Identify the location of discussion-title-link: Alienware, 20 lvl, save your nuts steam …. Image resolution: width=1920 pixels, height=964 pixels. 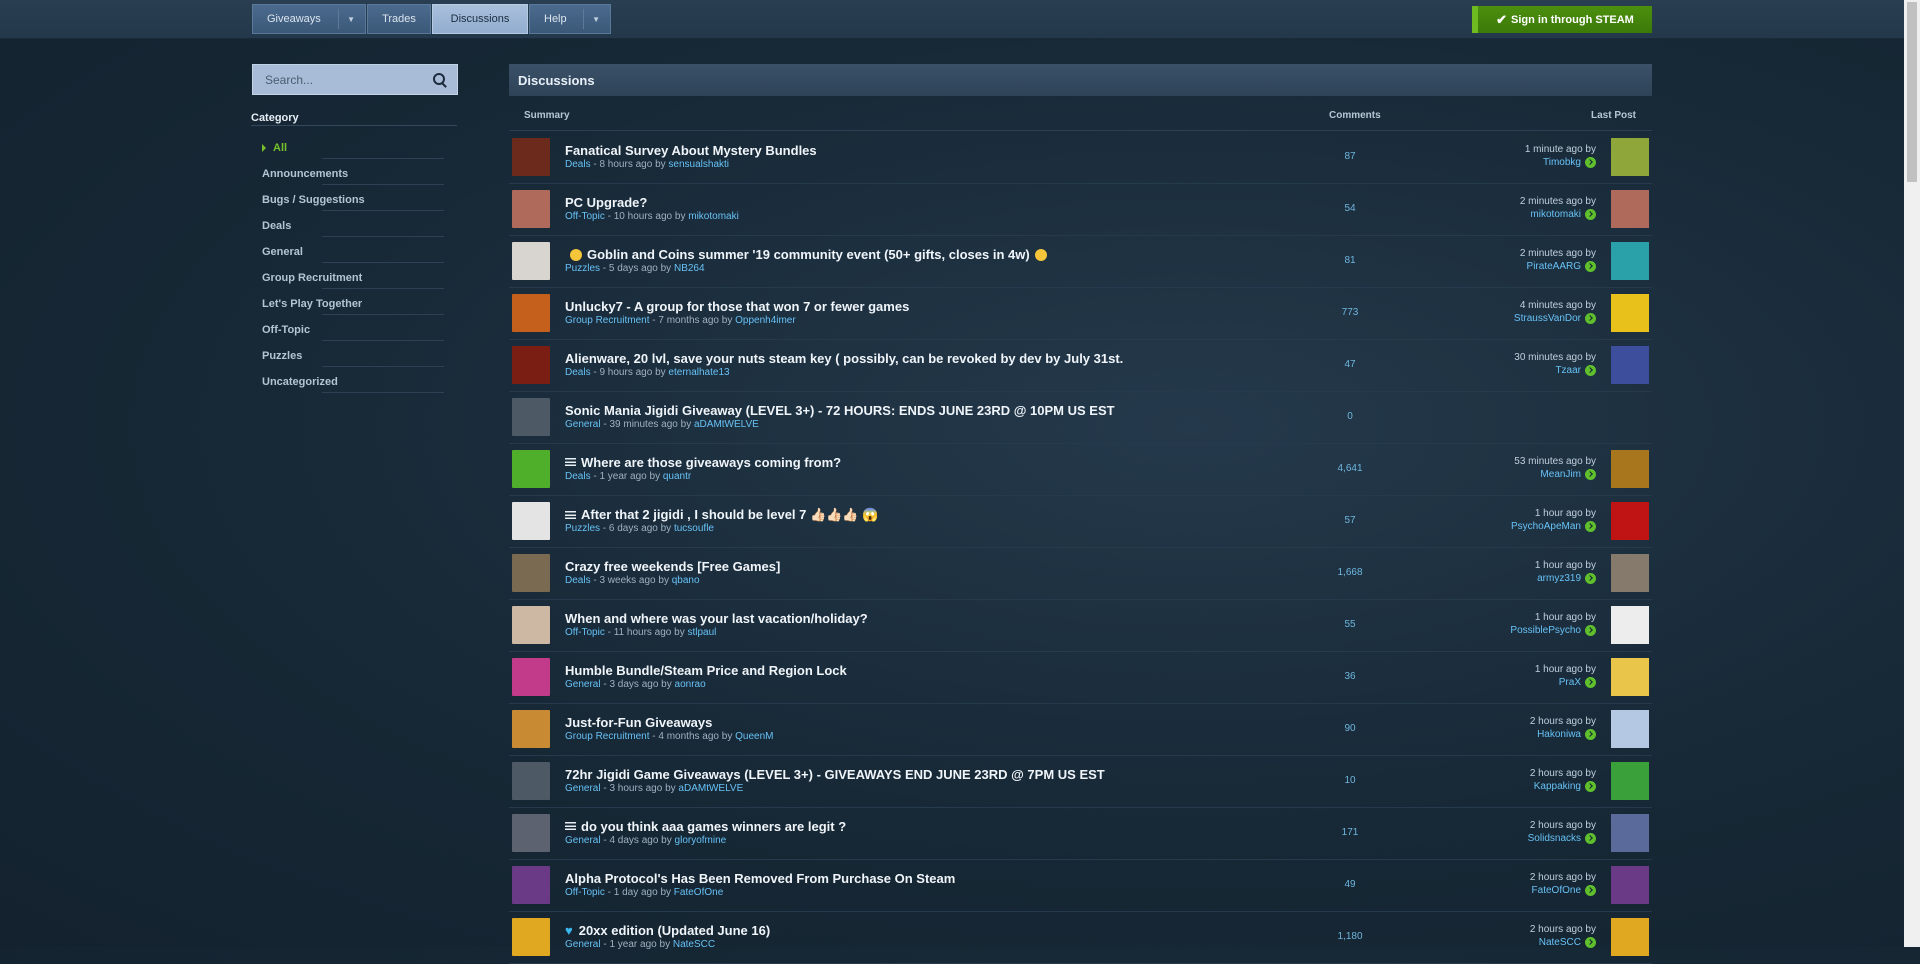
(844, 358).